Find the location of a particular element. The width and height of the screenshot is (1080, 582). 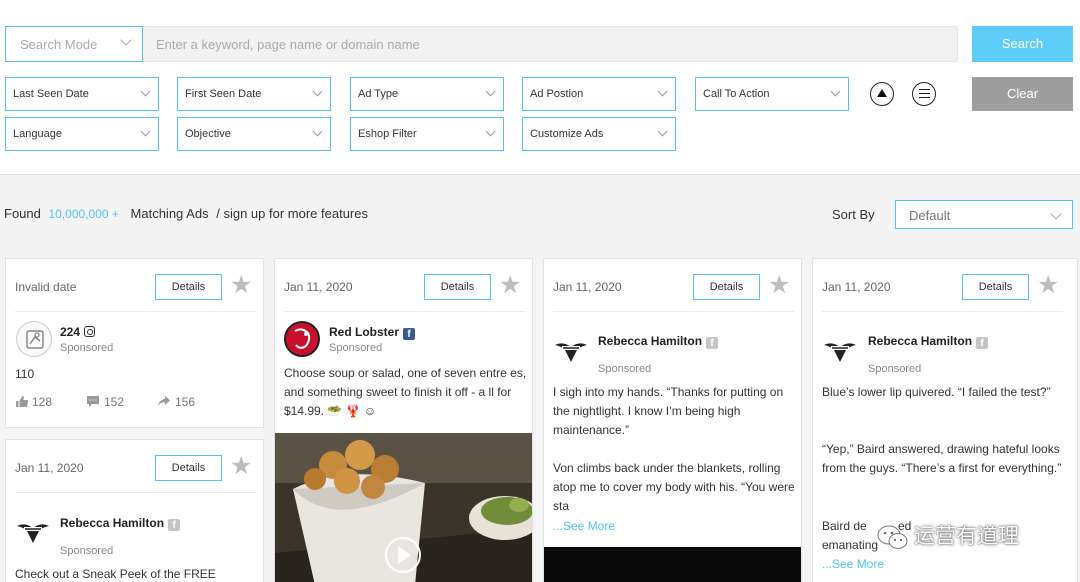

language-select: Language is located at coordinates (82, 134).